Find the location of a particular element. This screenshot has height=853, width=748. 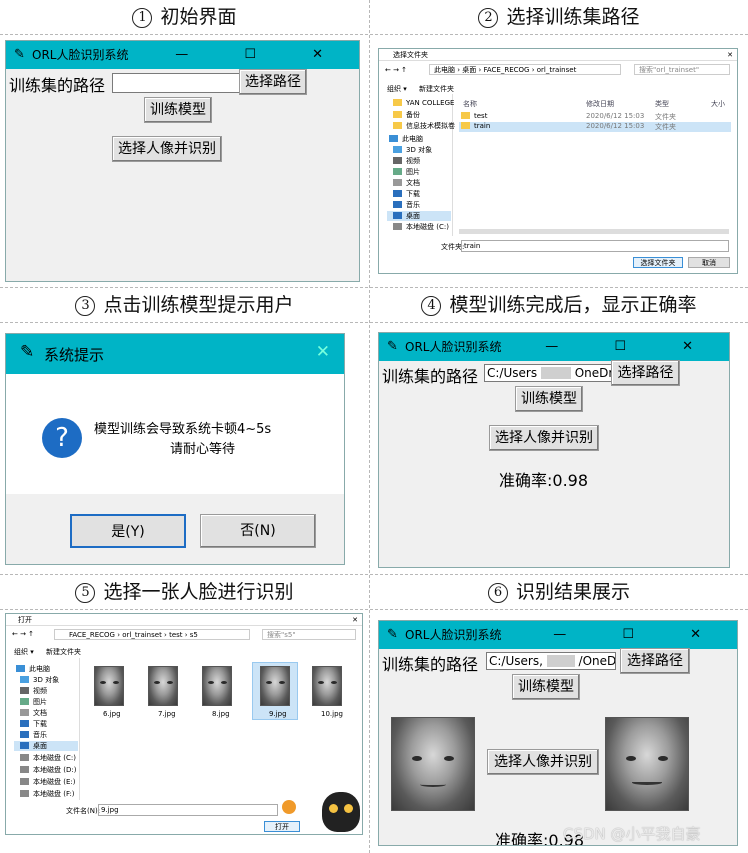

cancel-button: 取消 is located at coordinates (709, 262).